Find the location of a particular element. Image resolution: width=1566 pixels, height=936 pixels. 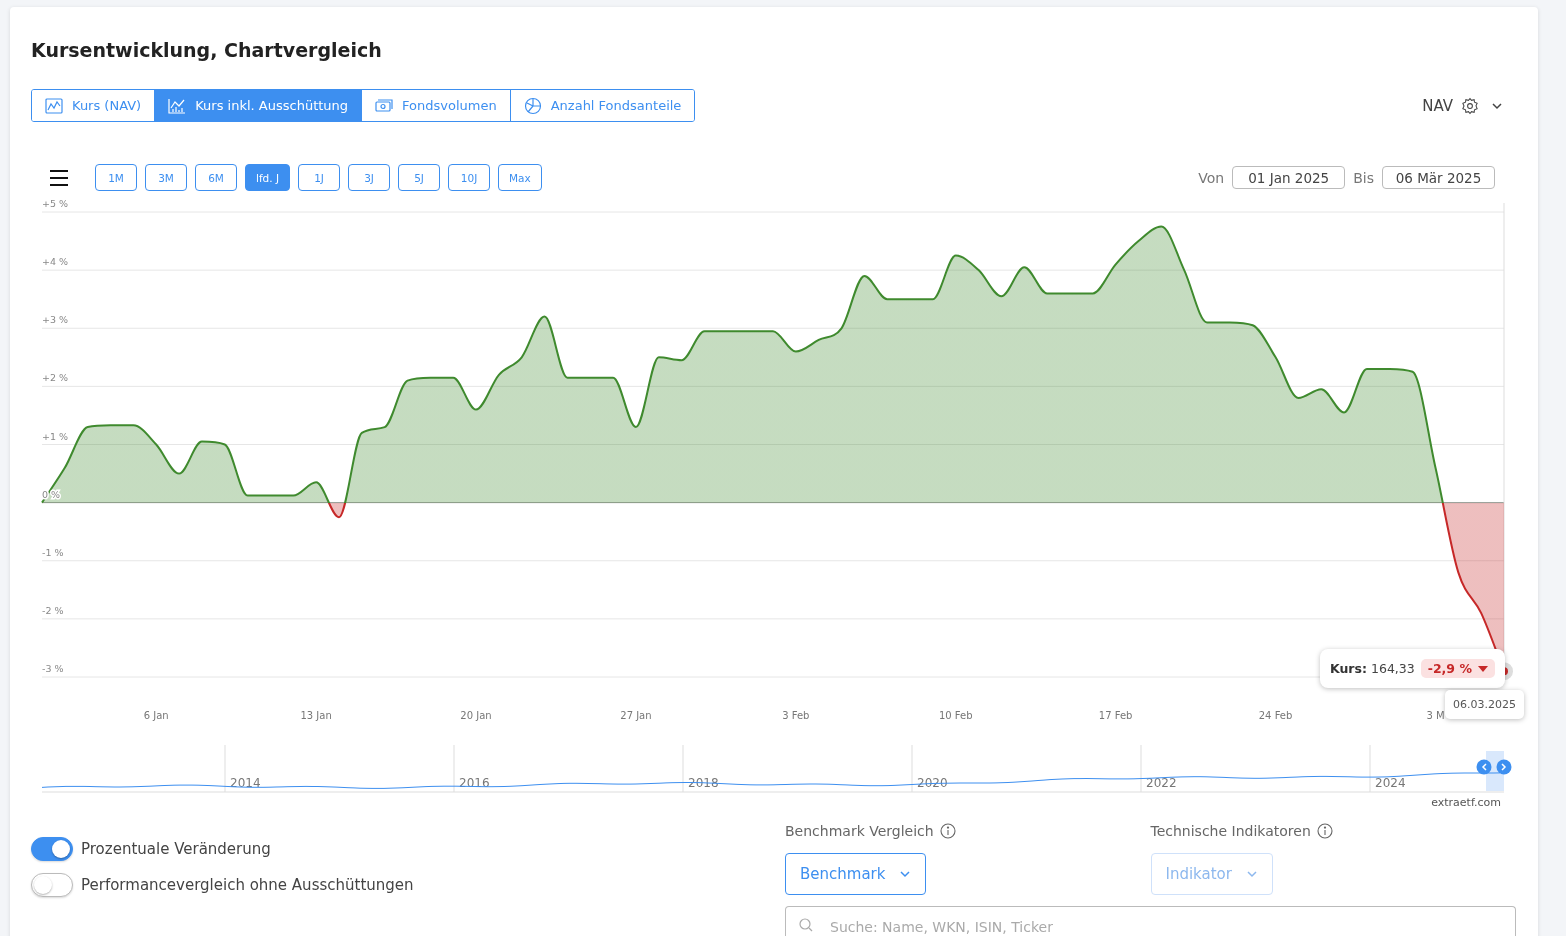

panel-title: Kursentwicklung, Chartvergleich is located at coordinates (207, 50).